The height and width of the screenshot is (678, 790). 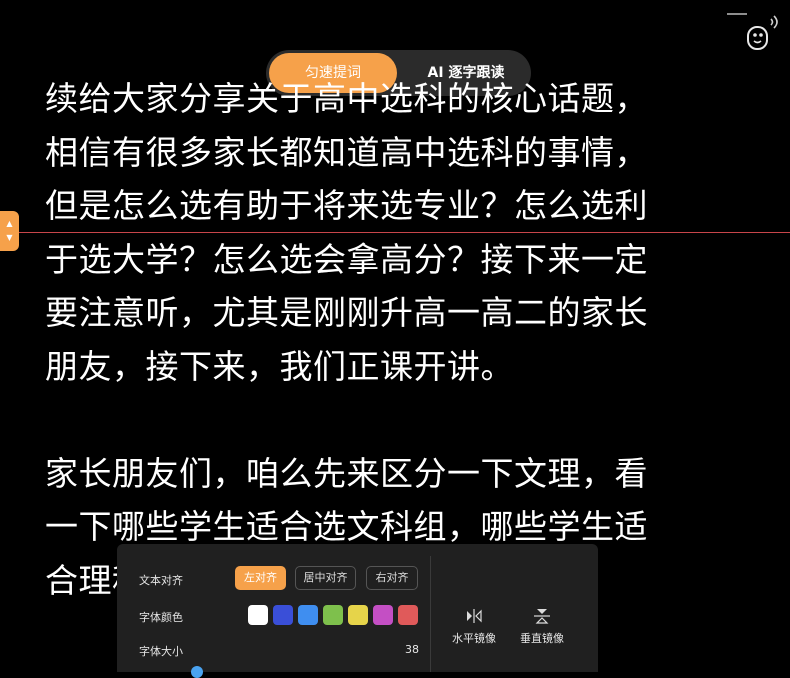 What do you see at coordinates (395, 420) in the screenshot?
I see `prompt-blank-line` at bounding box center [395, 420].